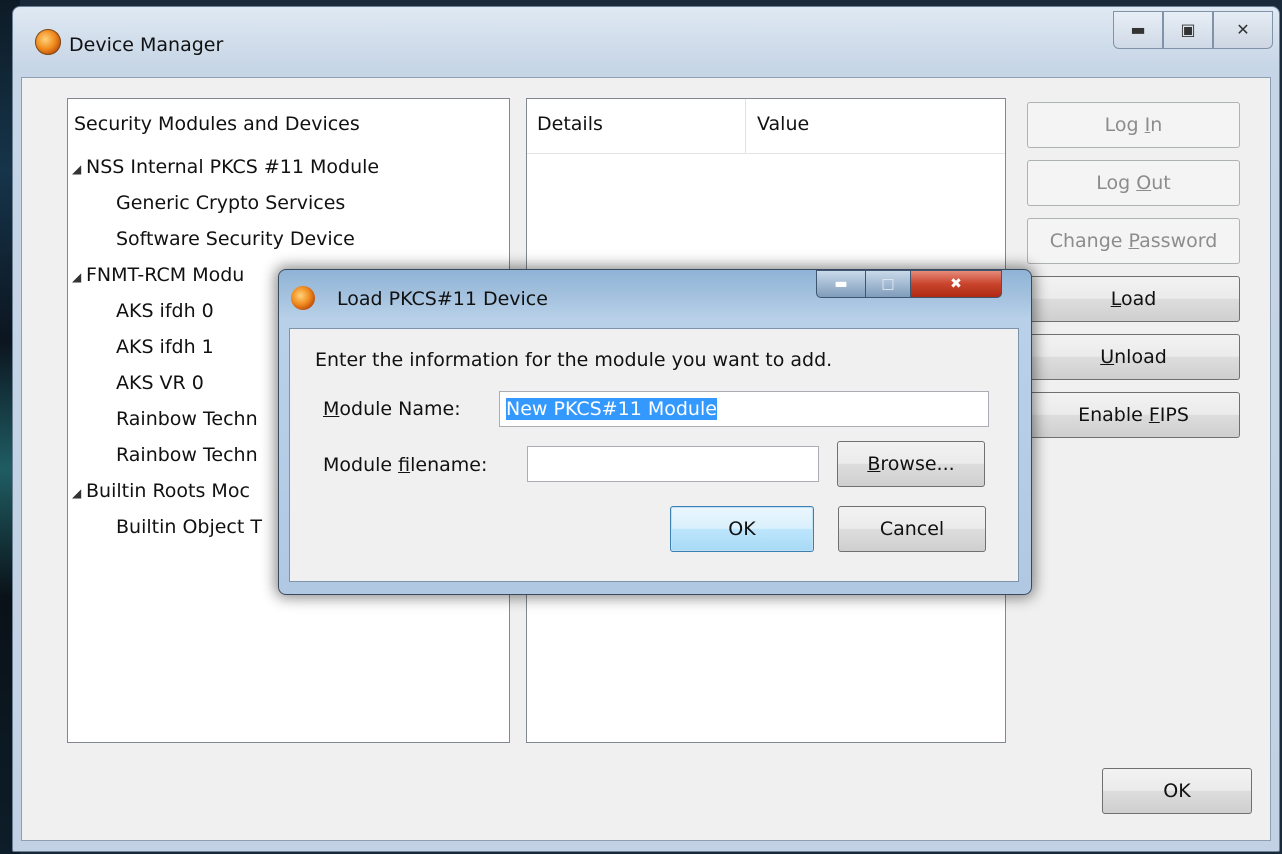 The image size is (1282, 854). What do you see at coordinates (742, 529) in the screenshot?
I see `dialog-ok-button: OK` at bounding box center [742, 529].